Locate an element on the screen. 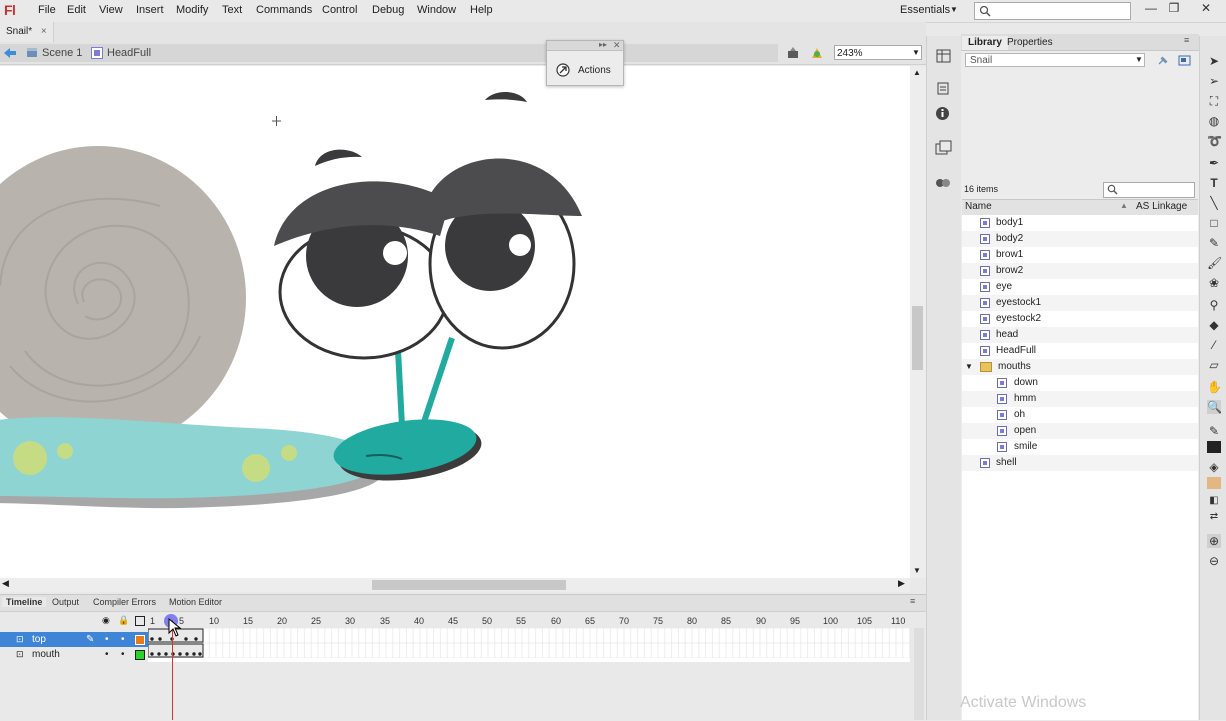 The width and height of the screenshot is (1226, 721). outline-icon is located at coordinates (140, 621).